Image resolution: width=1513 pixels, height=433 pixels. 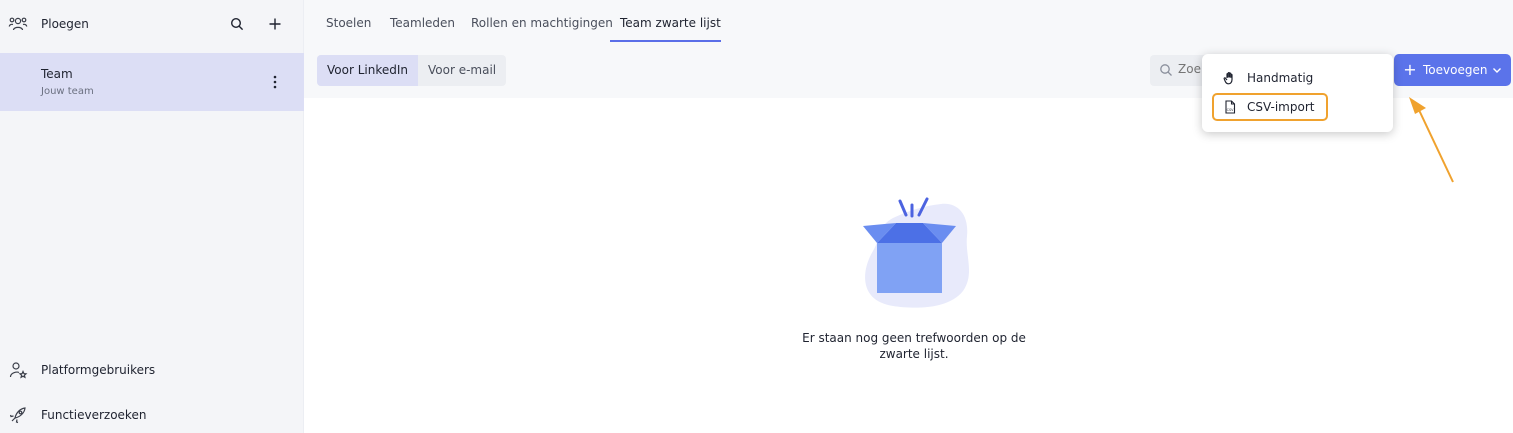 What do you see at coordinates (665, 41) in the screenshot?
I see `active-tab-indicator` at bounding box center [665, 41].